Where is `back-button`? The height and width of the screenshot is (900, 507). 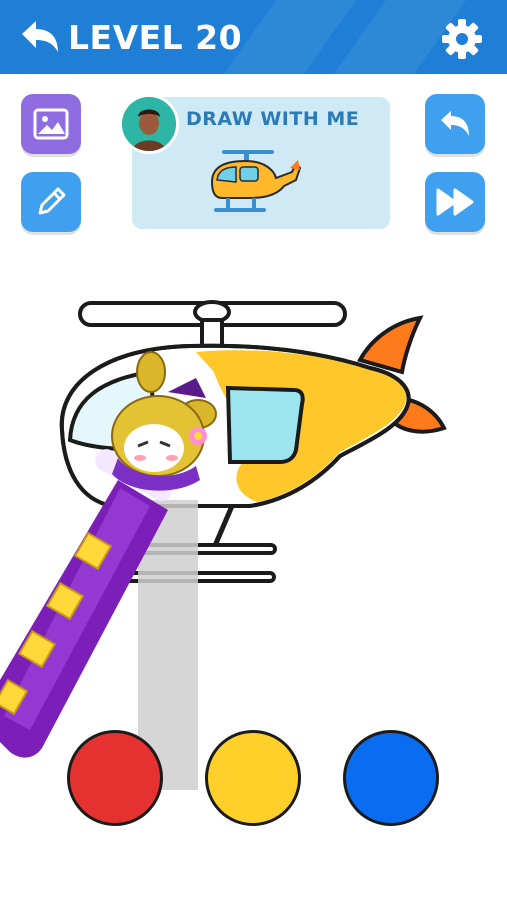
back-button is located at coordinates (40, 38).